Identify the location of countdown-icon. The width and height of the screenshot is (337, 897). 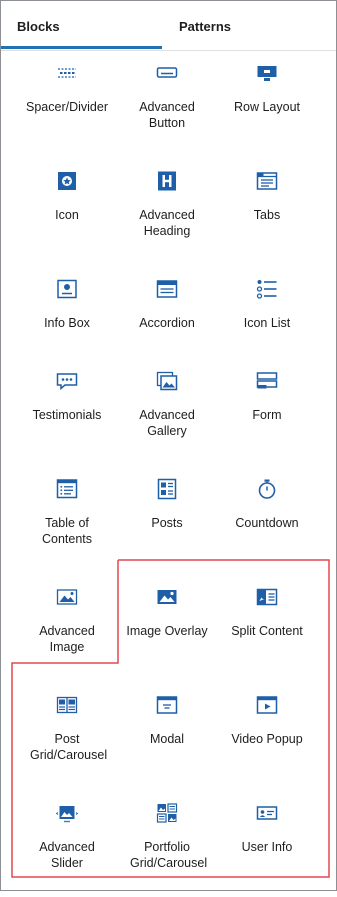
(267, 489).